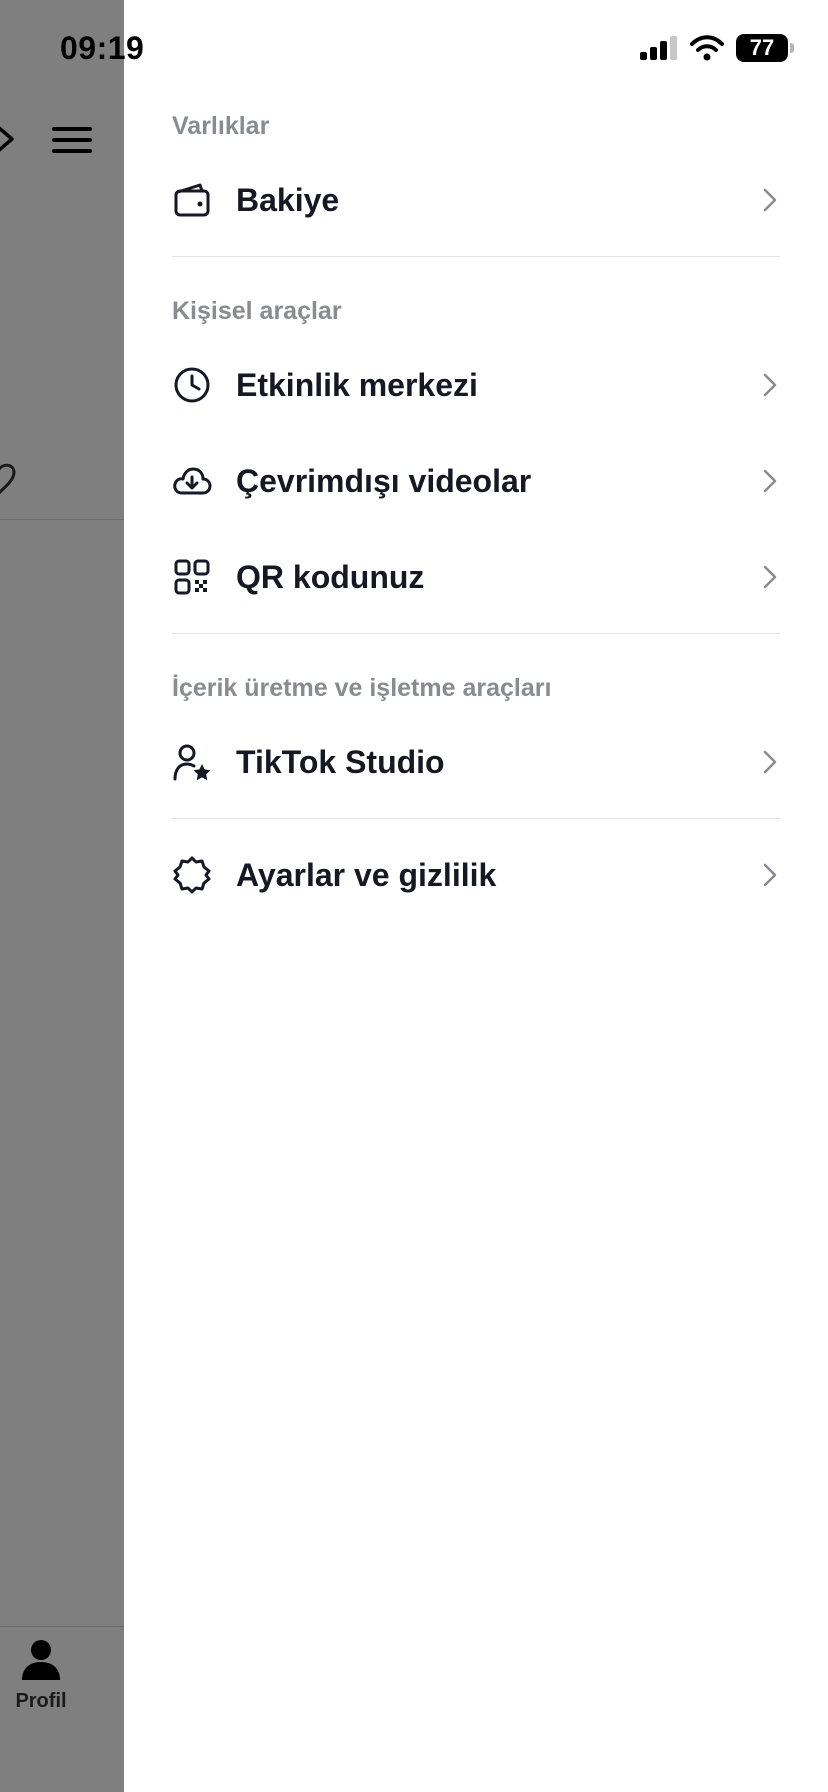 Image resolution: width=828 pixels, height=1792 pixels. What do you see at coordinates (192, 762) in the screenshot?
I see `user-star-icon` at bounding box center [192, 762].